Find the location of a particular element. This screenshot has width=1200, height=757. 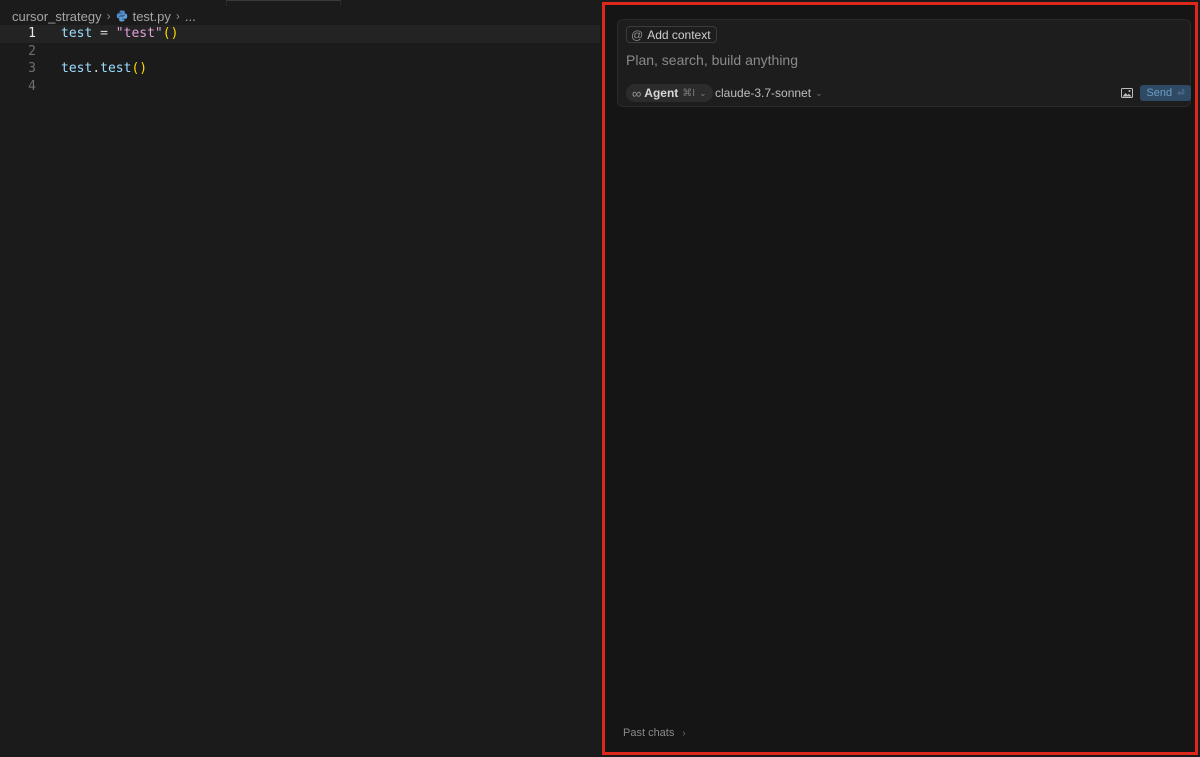

model-selector: claude-3.7-sonnet ⌄ is located at coordinates (769, 93).